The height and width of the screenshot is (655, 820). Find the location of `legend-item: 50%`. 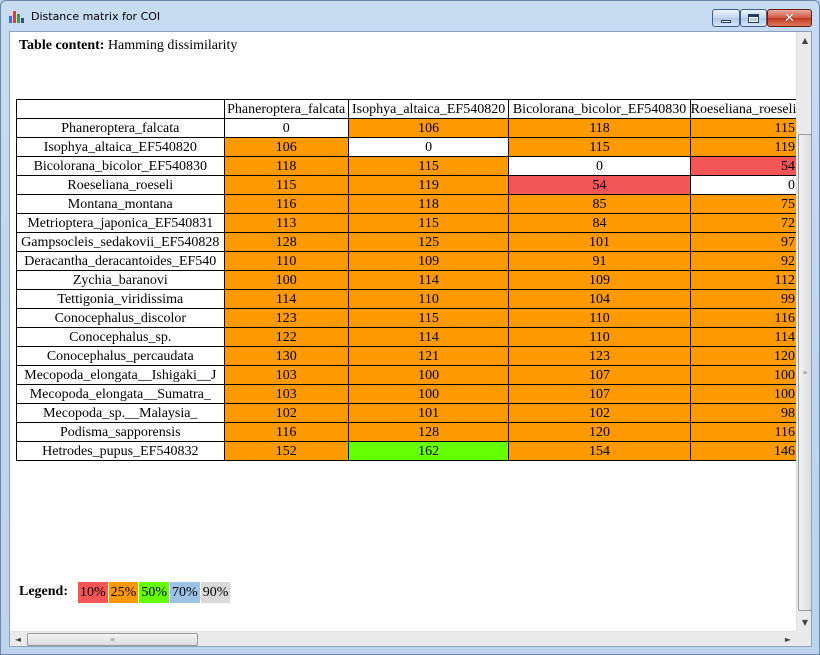

legend-item: 50% is located at coordinates (154, 592).